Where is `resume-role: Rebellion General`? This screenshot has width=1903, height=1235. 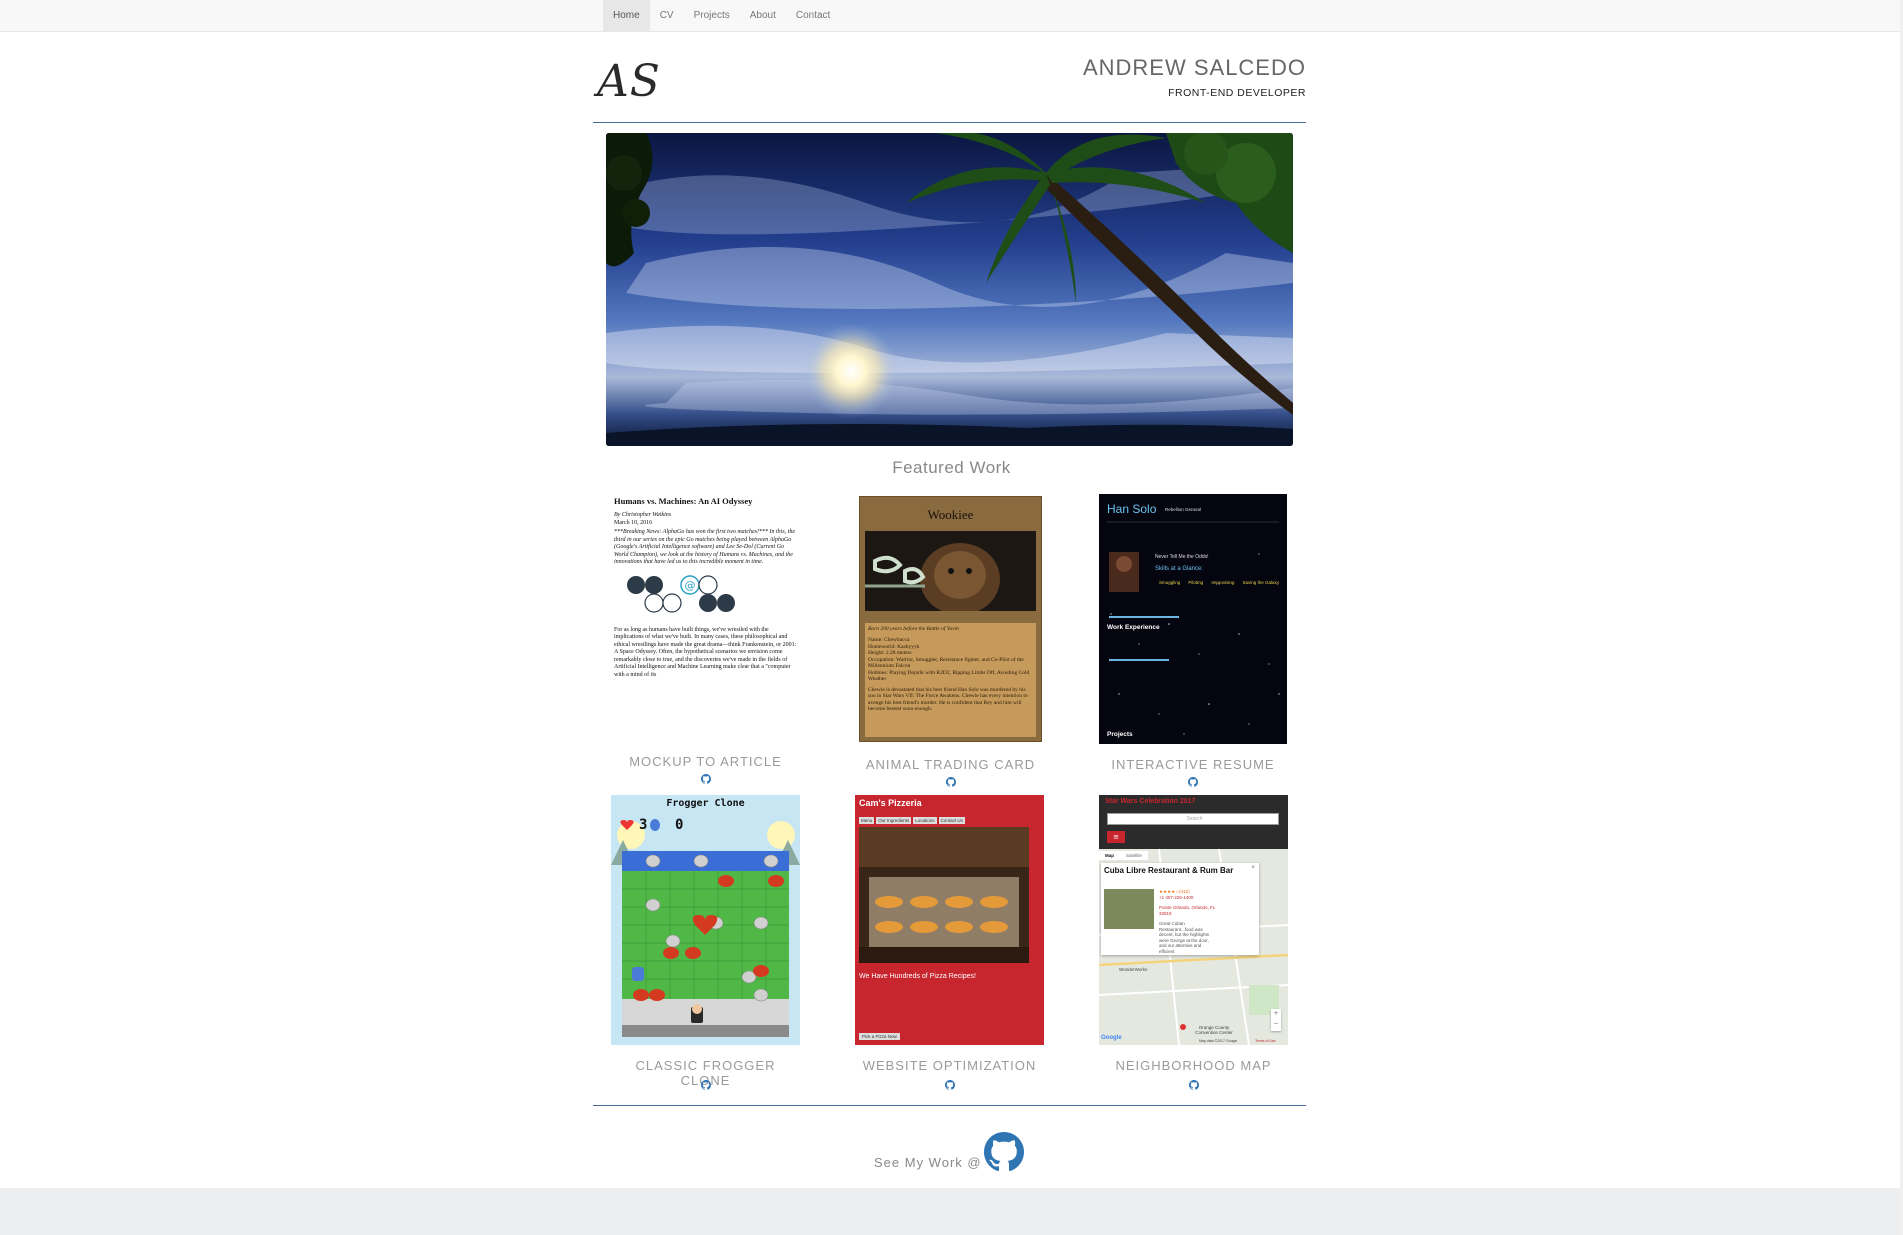 resume-role: Rebellion General is located at coordinates (1183, 509).